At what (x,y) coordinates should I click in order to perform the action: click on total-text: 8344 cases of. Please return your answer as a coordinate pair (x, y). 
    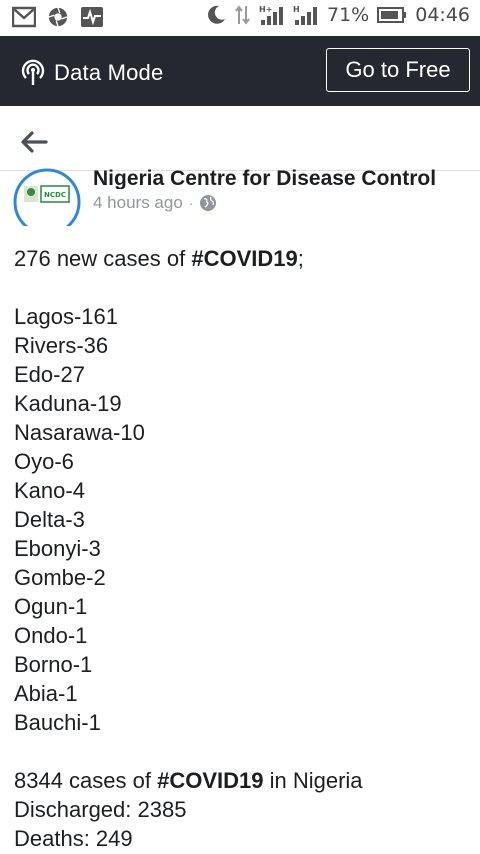
    Looking at the image, I should click on (86, 780).